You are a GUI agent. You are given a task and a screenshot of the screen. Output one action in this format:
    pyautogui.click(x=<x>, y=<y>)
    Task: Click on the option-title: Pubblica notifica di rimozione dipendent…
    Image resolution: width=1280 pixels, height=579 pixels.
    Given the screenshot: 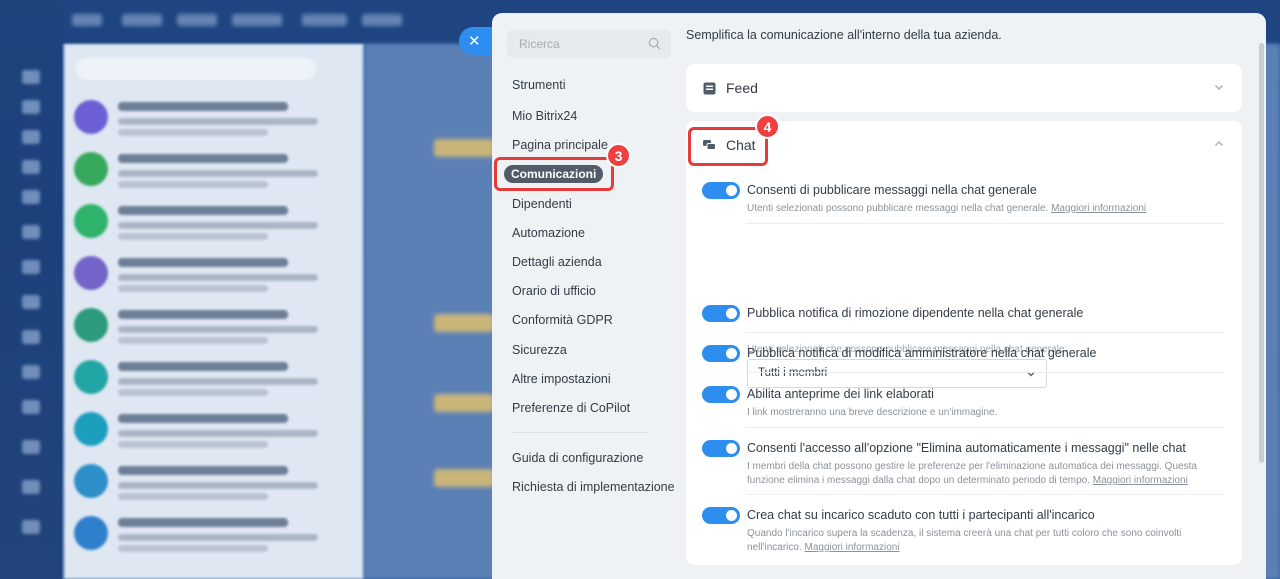 What is the action you would take?
    pyautogui.click(x=915, y=313)
    